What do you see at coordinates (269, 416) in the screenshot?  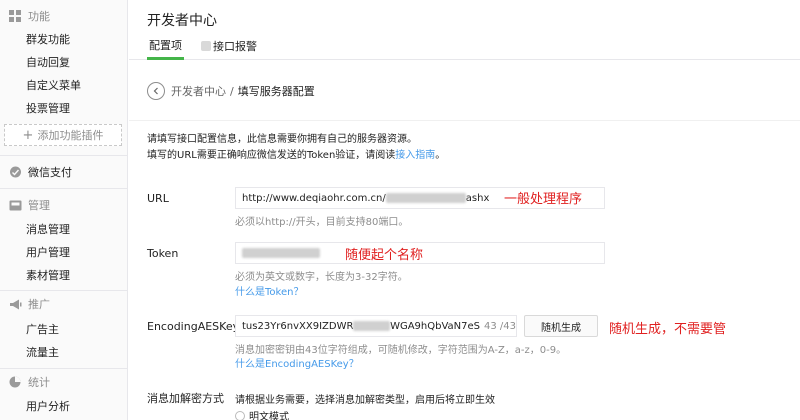 I see `plaintext-mode-label: 明文模式` at bounding box center [269, 416].